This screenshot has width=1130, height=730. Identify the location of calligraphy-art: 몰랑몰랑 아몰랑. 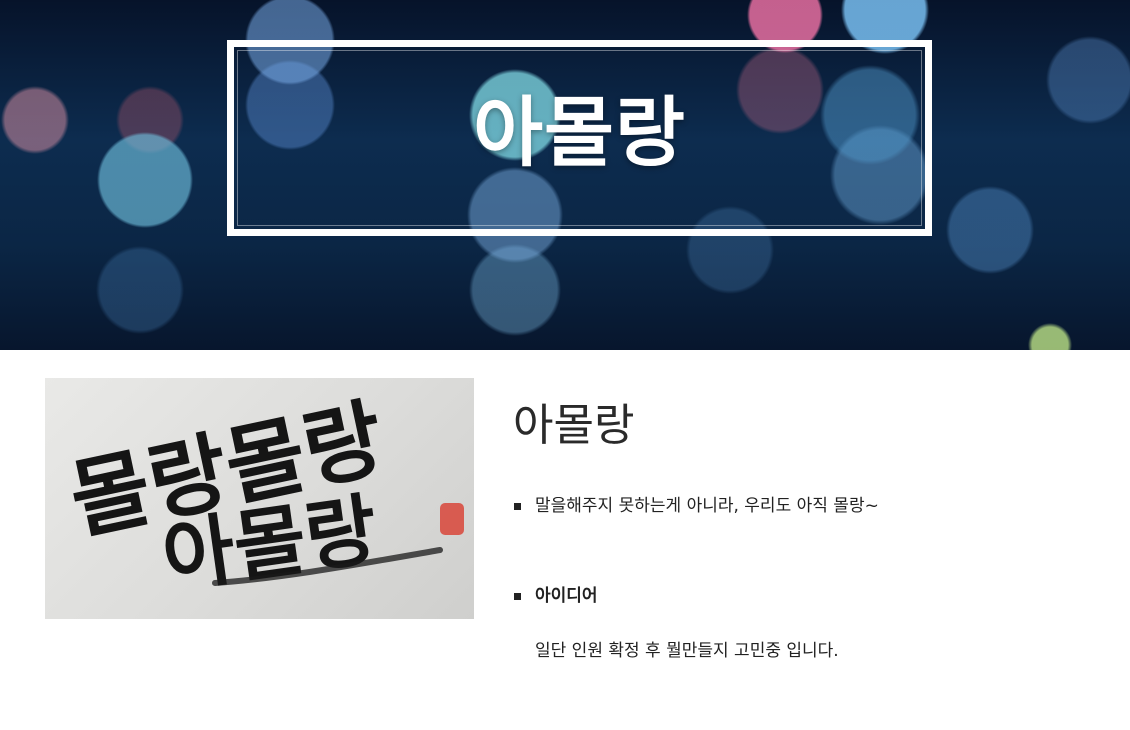
(263, 496).